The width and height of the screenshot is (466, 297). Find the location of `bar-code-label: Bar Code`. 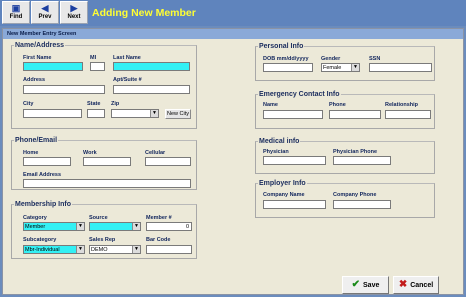

bar-code-label: Bar Code is located at coordinates (158, 240).